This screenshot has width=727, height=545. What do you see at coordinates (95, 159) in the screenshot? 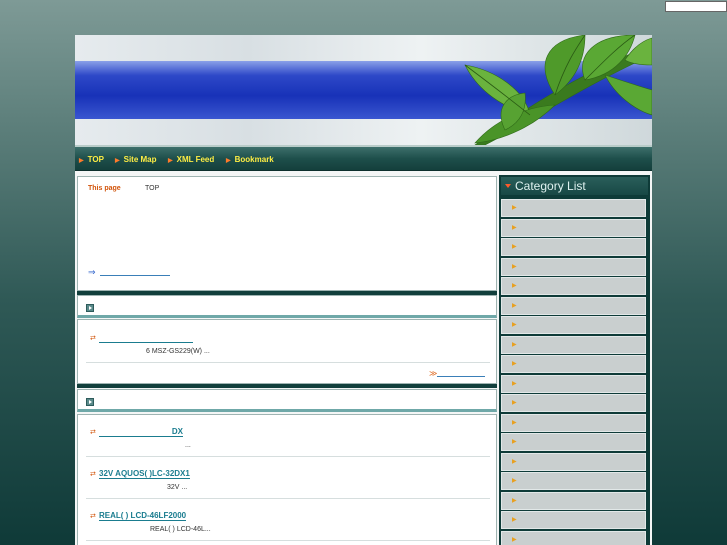
I see `nav-label: TOP` at bounding box center [95, 159].